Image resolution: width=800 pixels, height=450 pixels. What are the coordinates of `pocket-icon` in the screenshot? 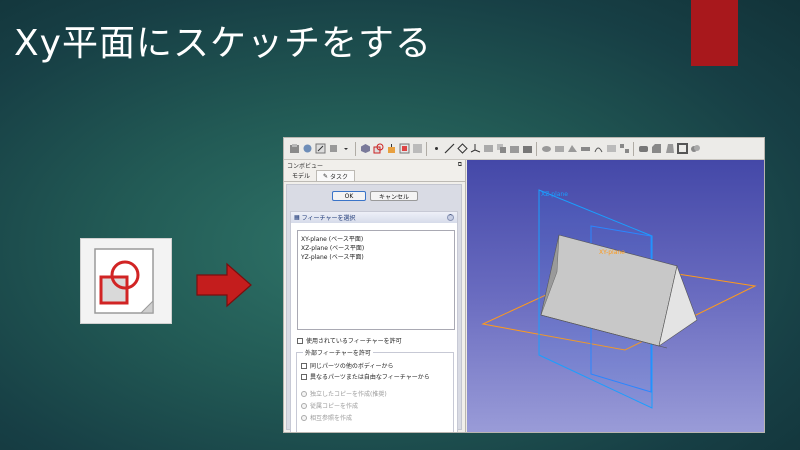 It's located at (404, 149).